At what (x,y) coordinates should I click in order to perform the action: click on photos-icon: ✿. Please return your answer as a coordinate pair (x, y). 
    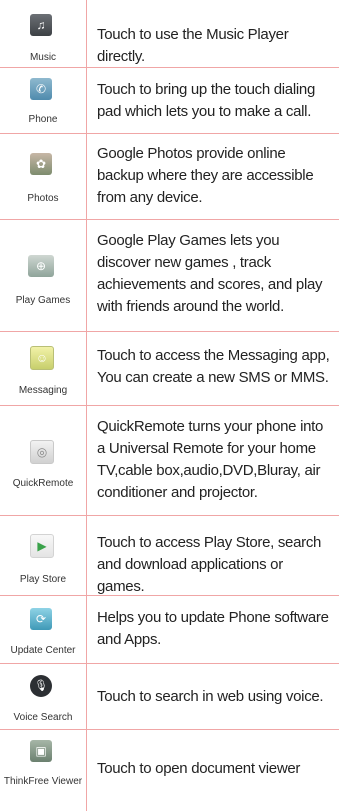
    Looking at the image, I should click on (41, 164).